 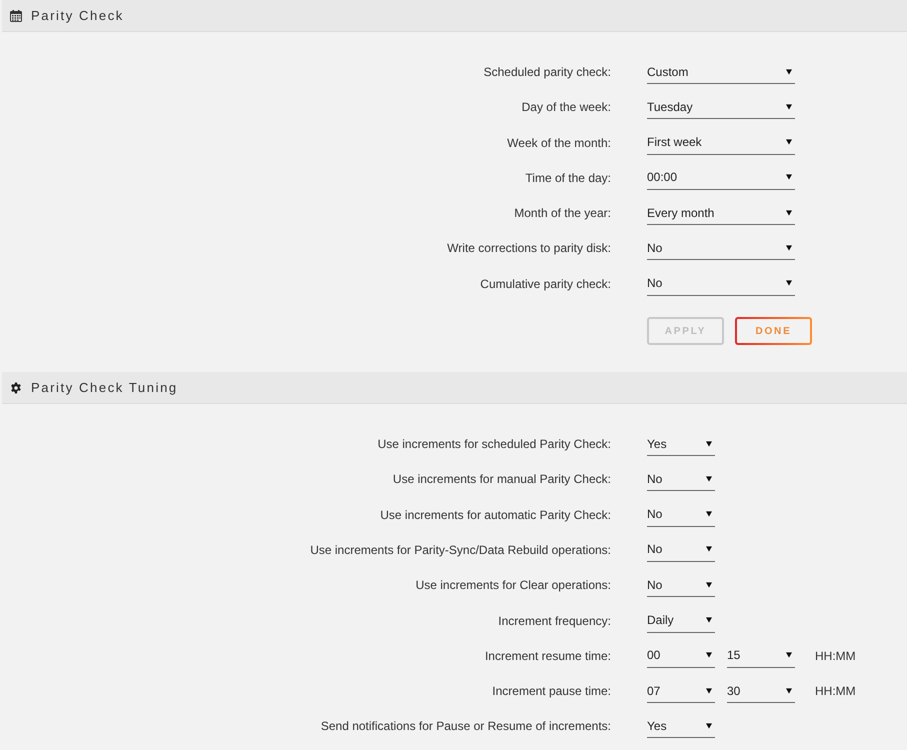 I want to click on field-label: Increment pause time:, so click(x=551, y=691).